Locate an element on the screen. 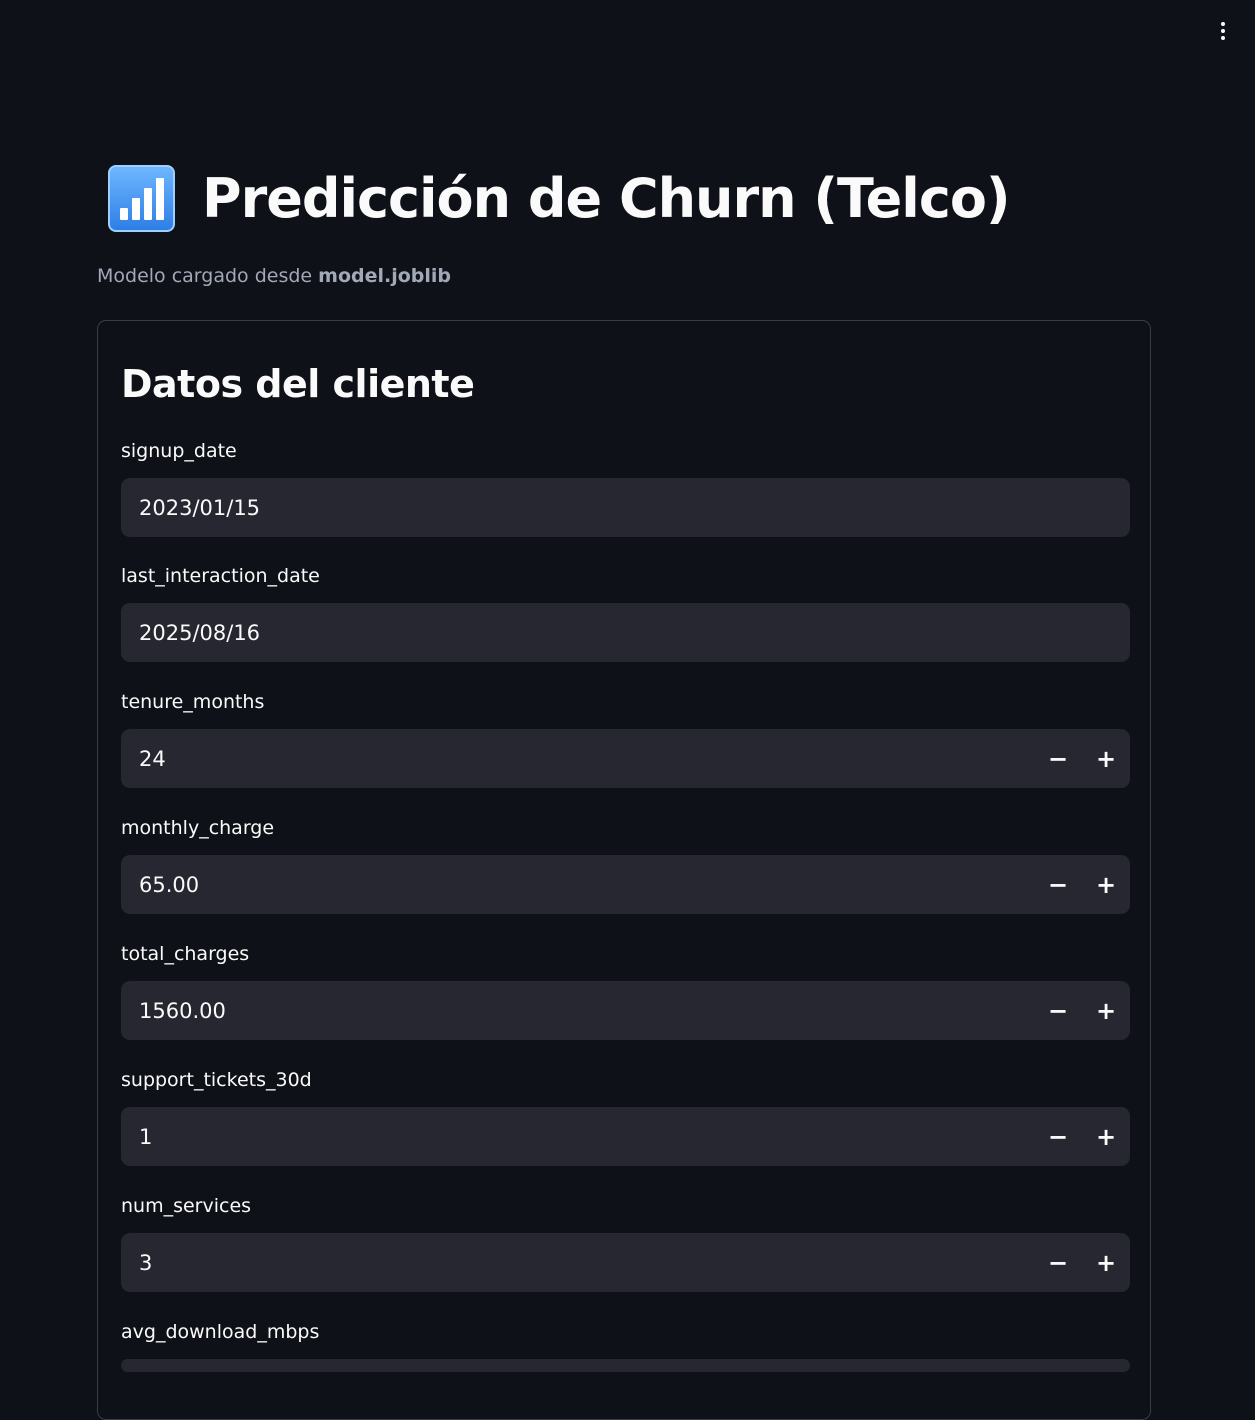  signup-date-value: 2023/01/15 is located at coordinates (200, 507).